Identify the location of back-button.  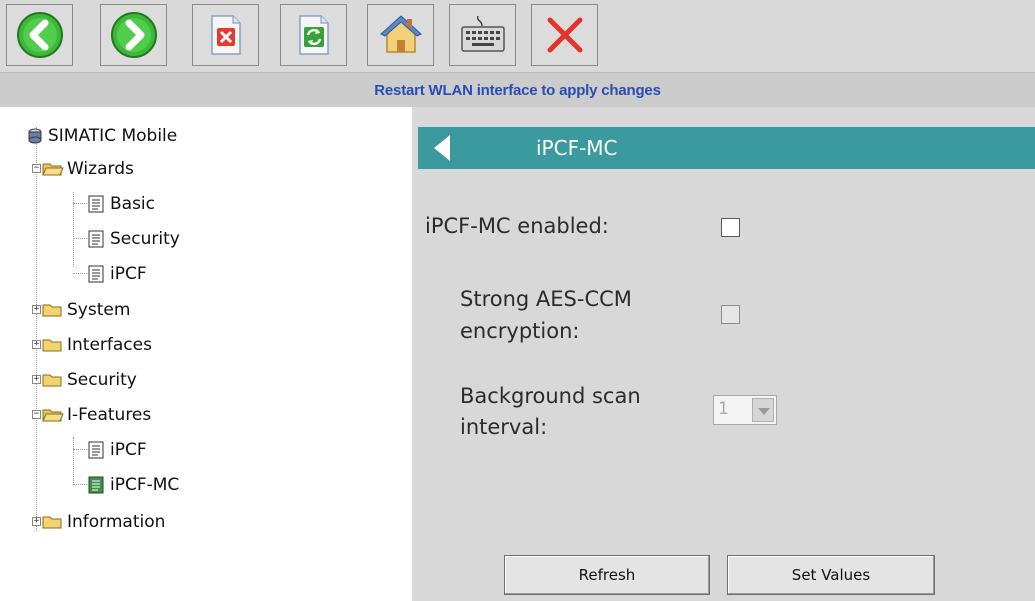
(39, 35).